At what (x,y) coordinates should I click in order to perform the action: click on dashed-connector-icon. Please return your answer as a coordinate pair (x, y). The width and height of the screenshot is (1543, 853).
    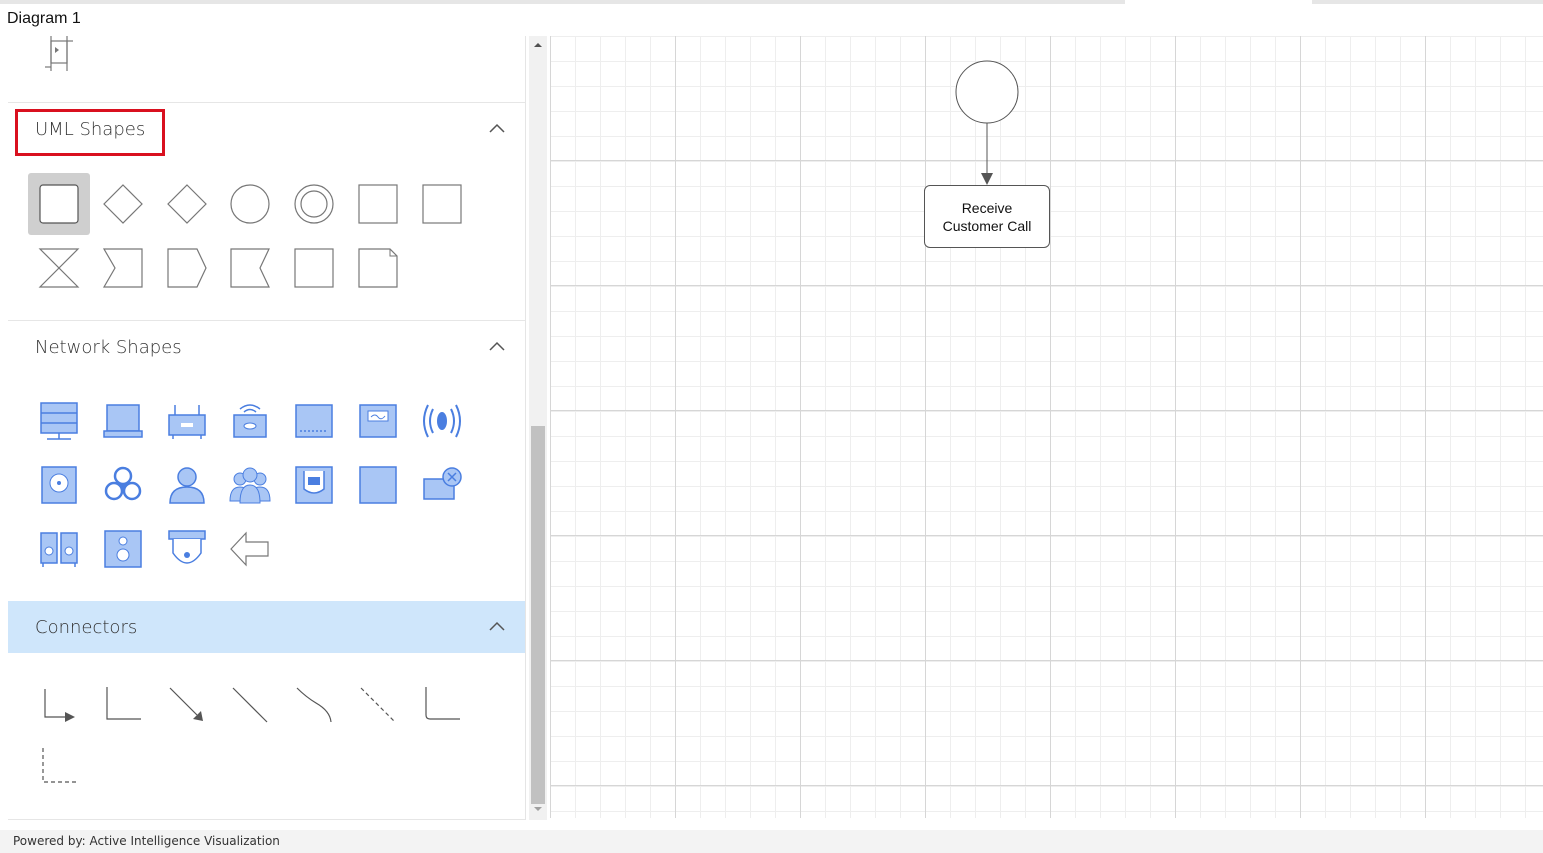
    Looking at the image, I should click on (378, 705).